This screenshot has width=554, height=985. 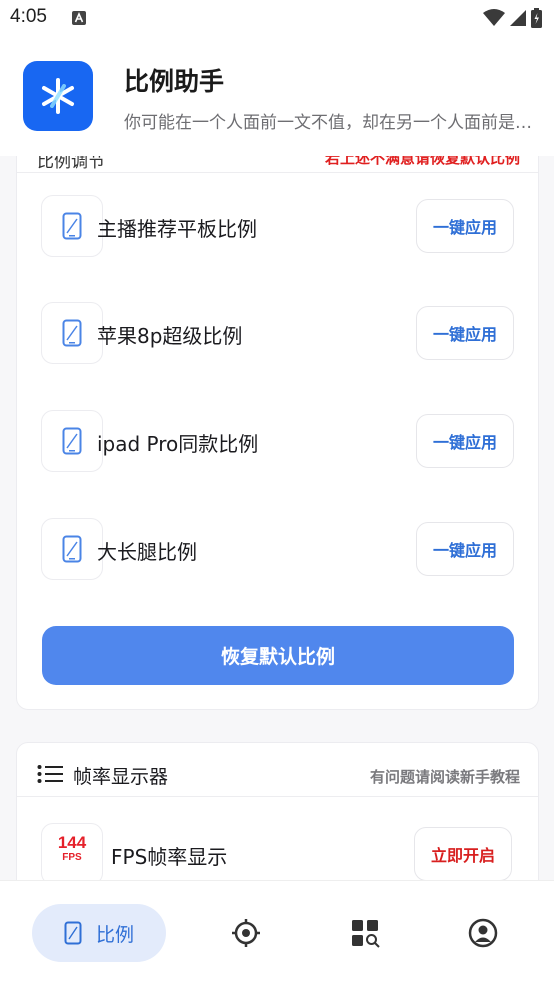 I want to click on app-logo, so click(x=58, y=96).